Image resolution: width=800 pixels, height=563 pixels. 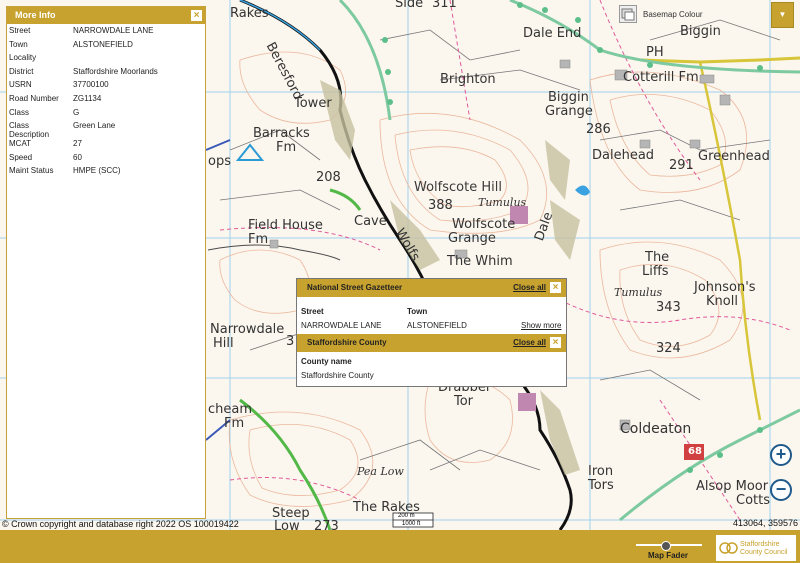 What do you see at coordinates (661, 77) in the screenshot?
I see `label-cotterill: Cotterill Fm` at bounding box center [661, 77].